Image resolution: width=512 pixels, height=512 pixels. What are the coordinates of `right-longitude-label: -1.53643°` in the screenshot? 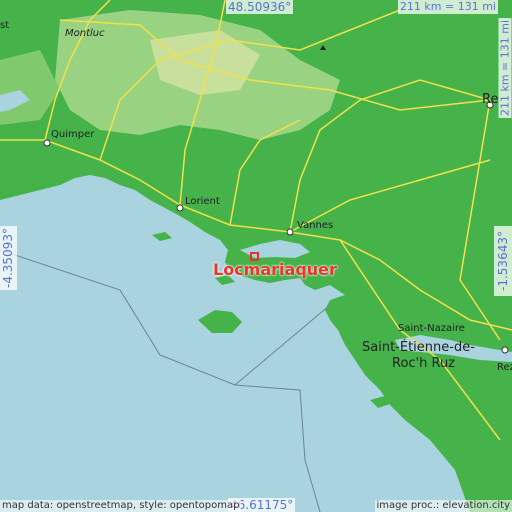 It's located at (503, 261).